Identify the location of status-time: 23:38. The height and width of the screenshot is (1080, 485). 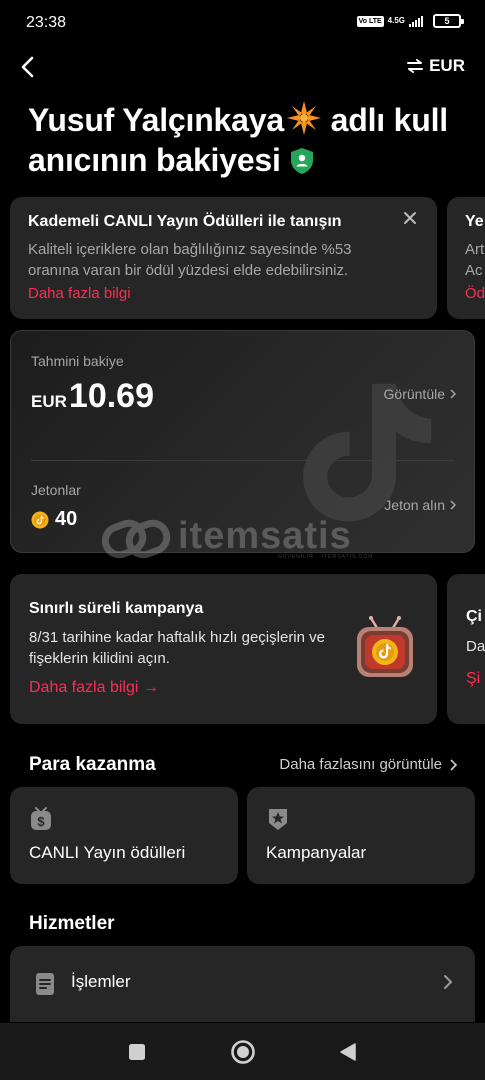
(46, 22).